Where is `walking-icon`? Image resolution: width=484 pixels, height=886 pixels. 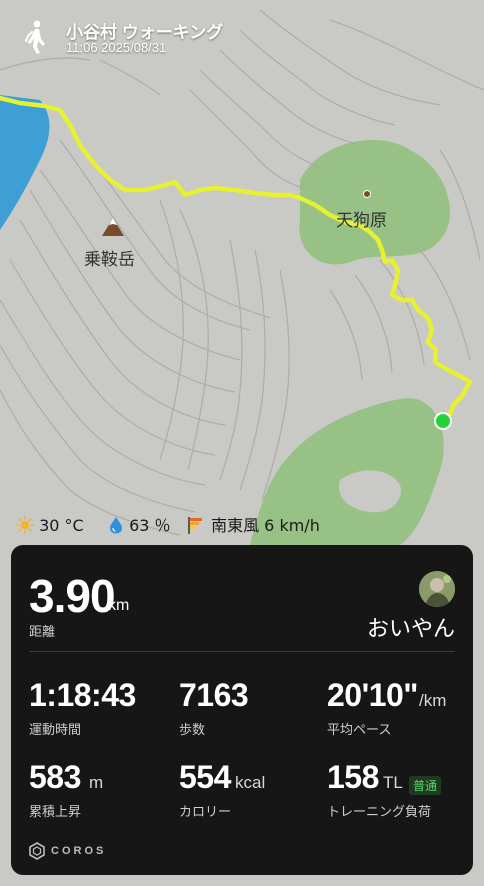
walking-icon is located at coordinates (35, 37).